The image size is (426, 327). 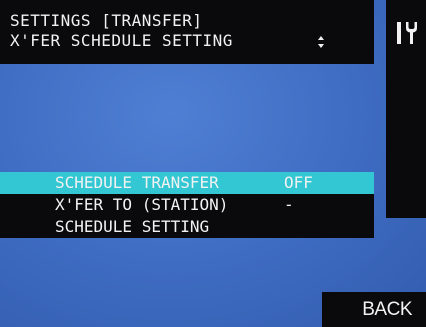 What do you see at coordinates (137, 182) in the screenshot?
I see `menu-item-label: SCHEDULE TRANSFER` at bounding box center [137, 182].